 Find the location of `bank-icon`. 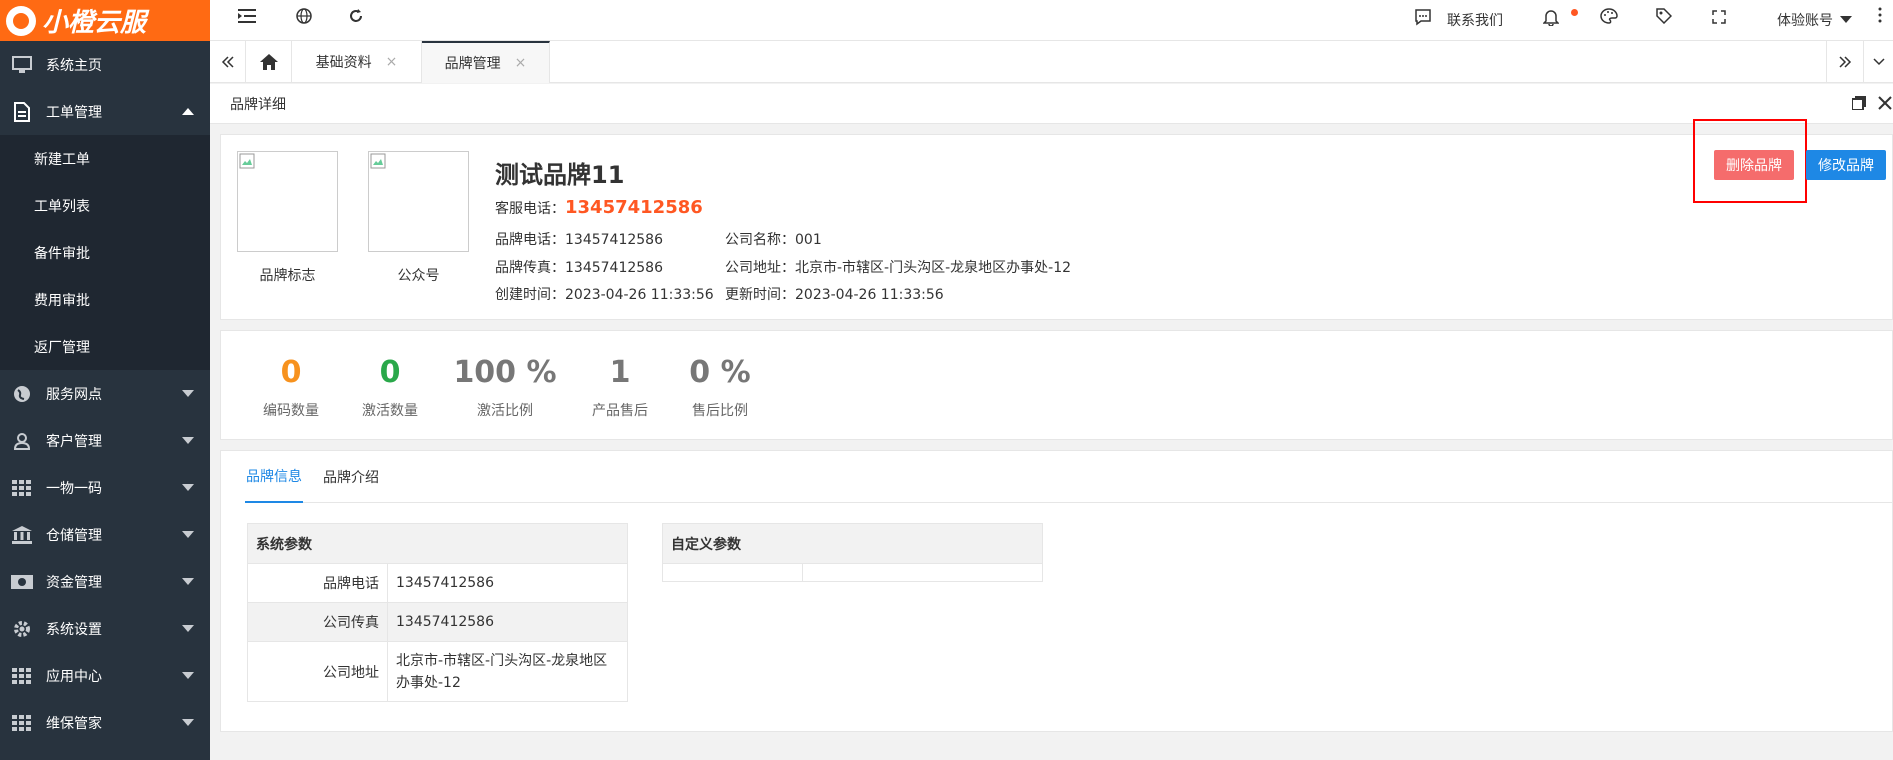

bank-icon is located at coordinates (22, 535).